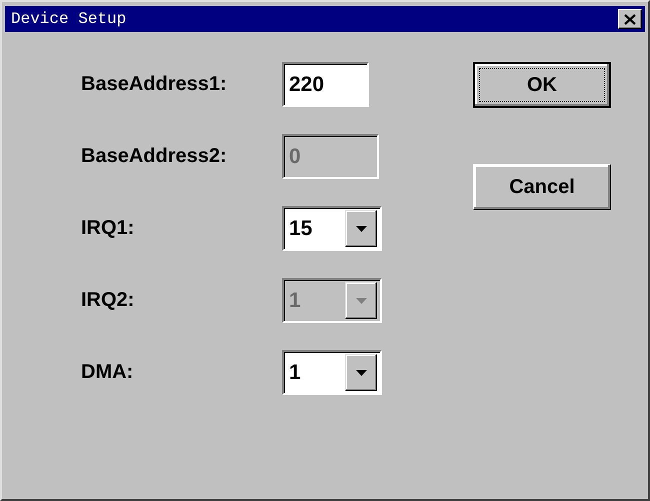  Describe the element at coordinates (325, 84) in the screenshot. I see `input-field: 220` at that location.